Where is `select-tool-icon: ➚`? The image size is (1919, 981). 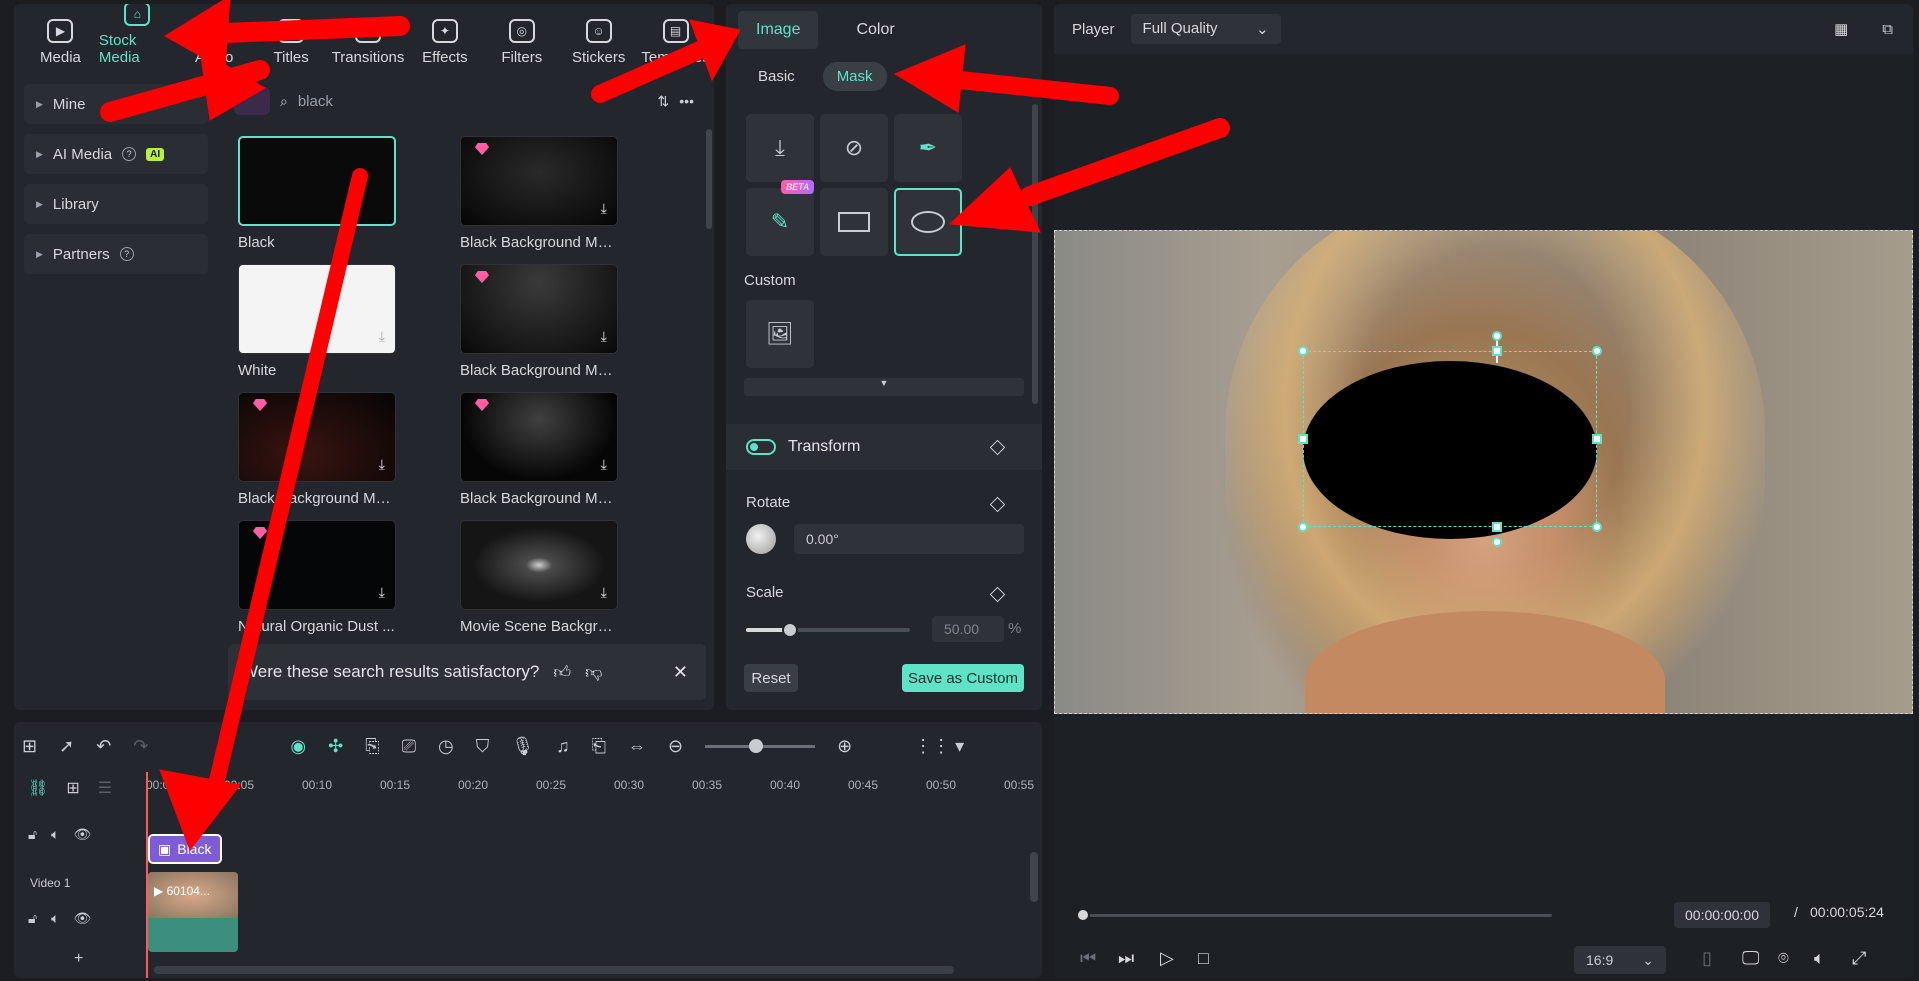 select-tool-icon: ➚ is located at coordinates (66, 746).